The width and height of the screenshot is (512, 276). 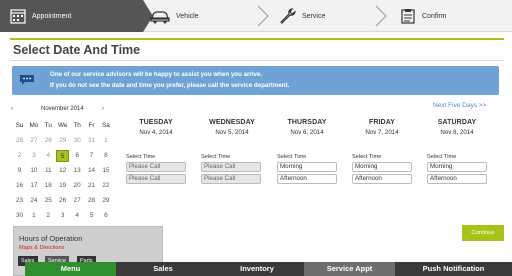 What do you see at coordinates (62, 109) in the screenshot?
I see `calendar-month: November 2014` at bounding box center [62, 109].